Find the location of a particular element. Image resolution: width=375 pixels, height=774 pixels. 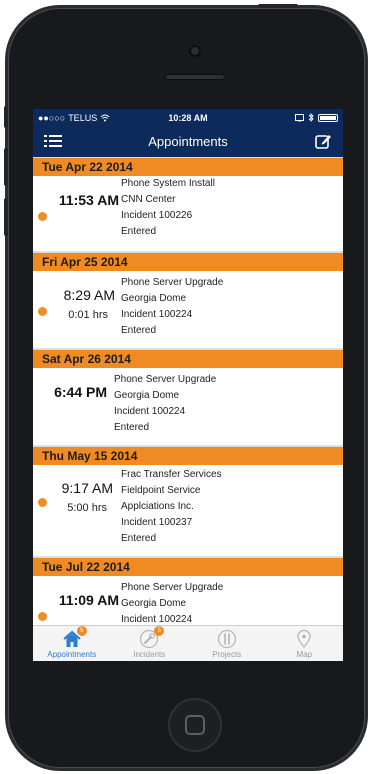

appointment-time: 11:53 AM is located at coordinates (88, 200).